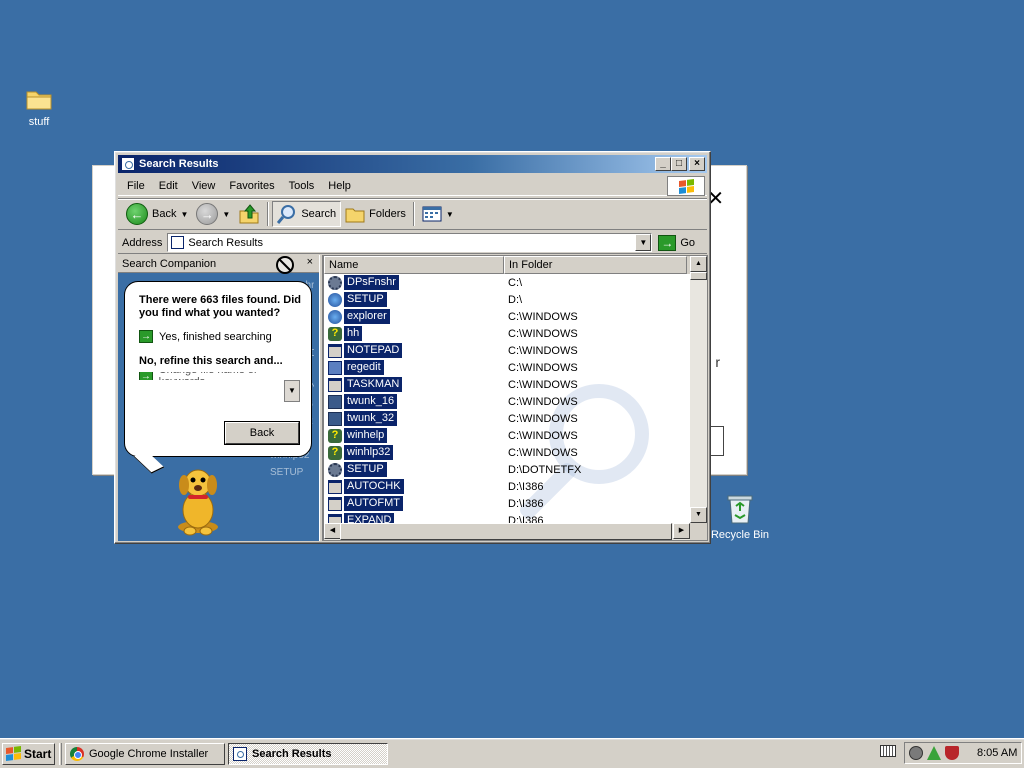 The image size is (1024, 768). What do you see at coordinates (507, 503) in the screenshot?
I see `table-row: AUTOFMT D:\I386` at bounding box center [507, 503].